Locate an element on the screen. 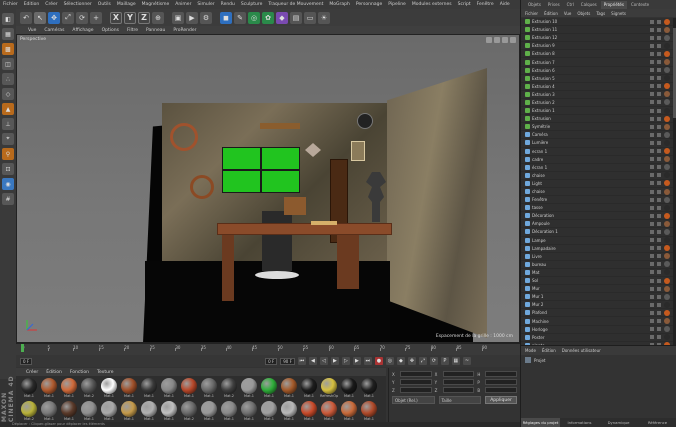 This screenshot has width=676, height=427. attr-menu-item-1: Édition is located at coordinates (549, 350).